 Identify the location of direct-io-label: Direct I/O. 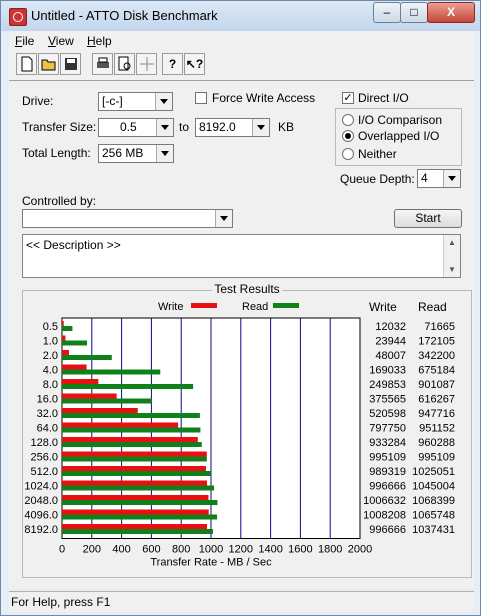
(383, 98).